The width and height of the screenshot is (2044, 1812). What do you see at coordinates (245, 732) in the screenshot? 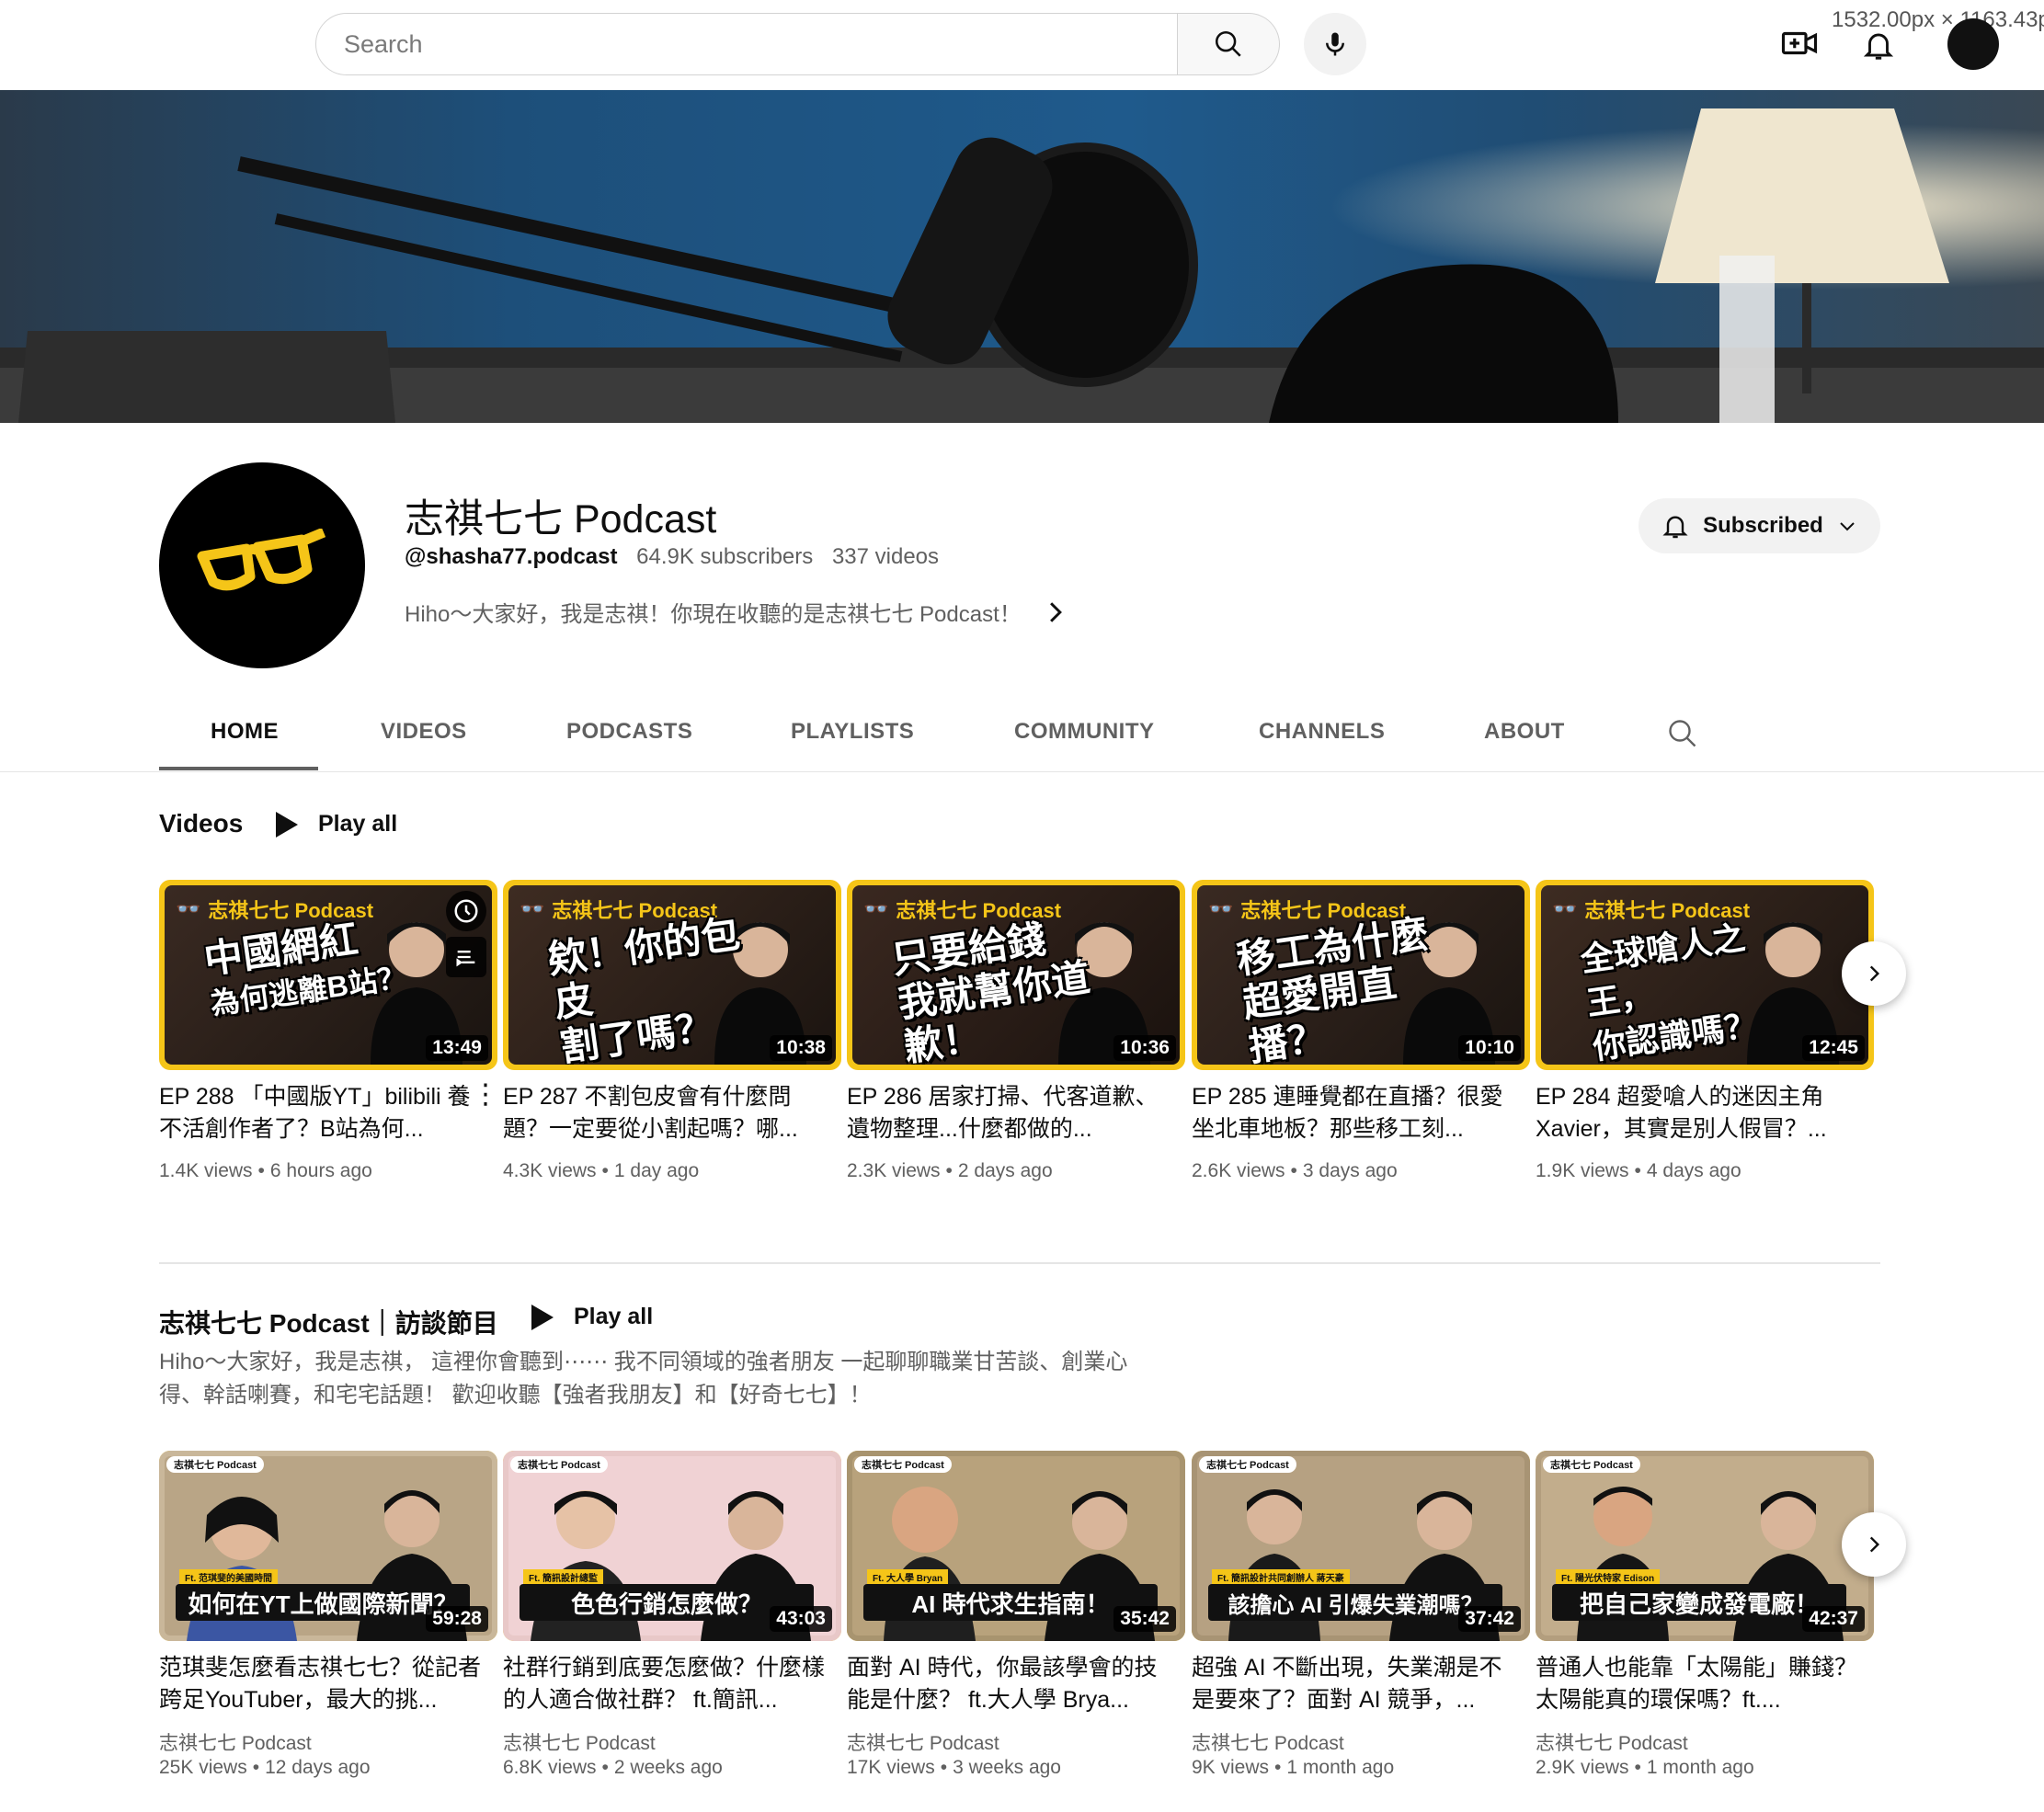
I see `tab-home: HOME` at bounding box center [245, 732].